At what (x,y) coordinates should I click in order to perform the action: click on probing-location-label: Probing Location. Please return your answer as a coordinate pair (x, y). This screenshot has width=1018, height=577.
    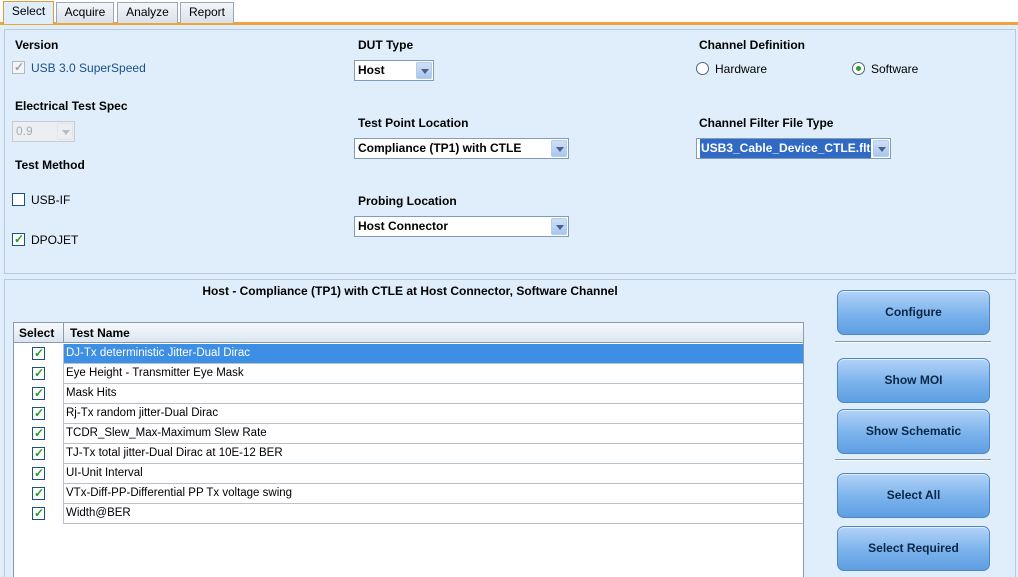
    Looking at the image, I should click on (407, 201).